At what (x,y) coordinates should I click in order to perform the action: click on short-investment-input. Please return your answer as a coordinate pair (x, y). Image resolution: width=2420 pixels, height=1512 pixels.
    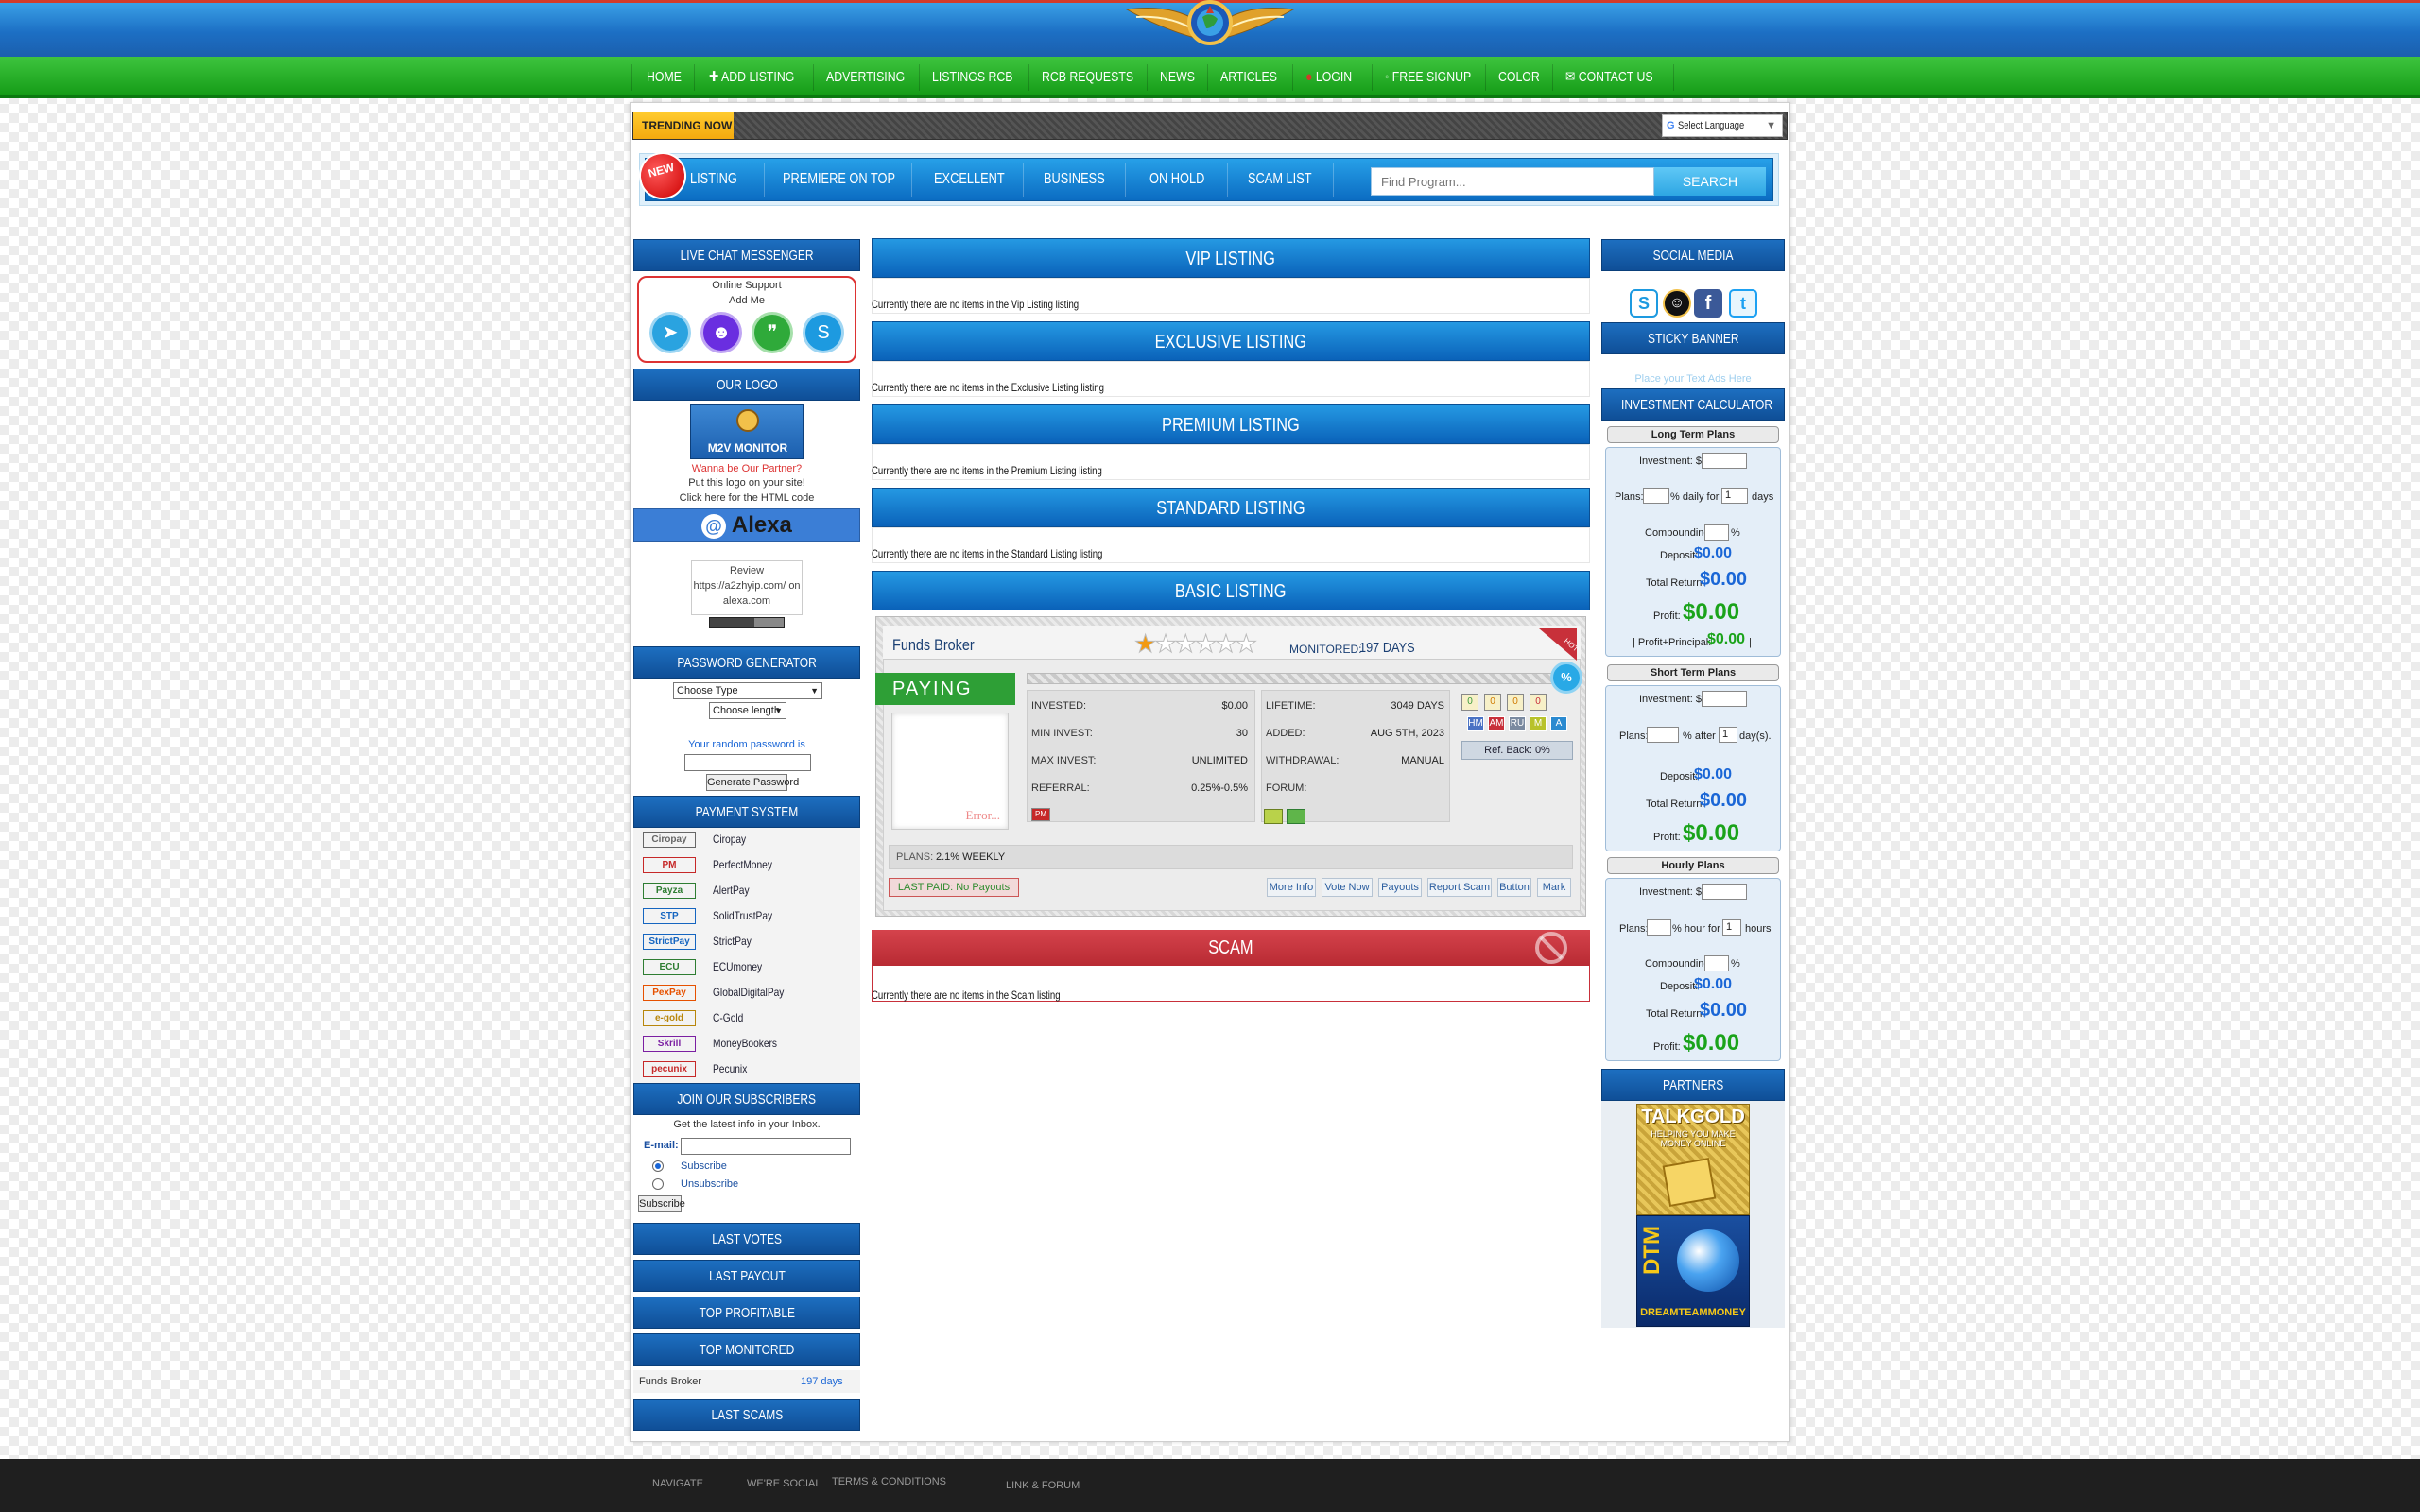
    Looking at the image, I should click on (1724, 699).